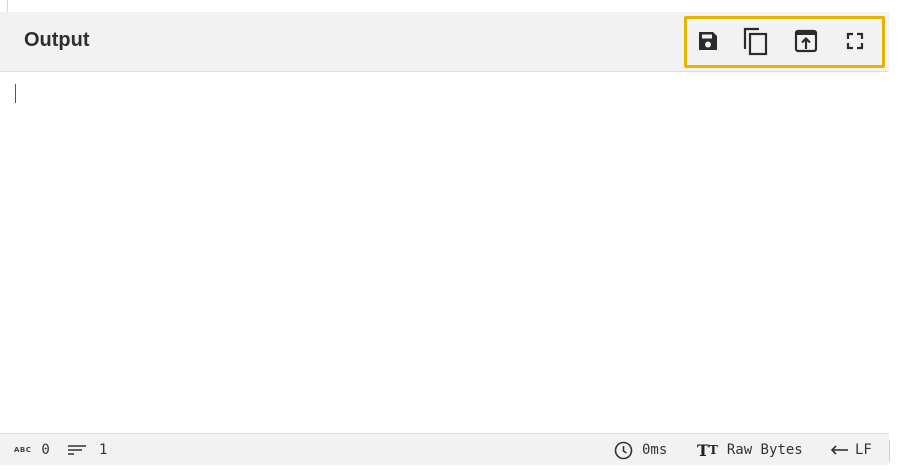 Image resolution: width=919 pixels, height=475 pixels. Describe the element at coordinates (889, 451) in the screenshot. I see `panel-edge` at that location.